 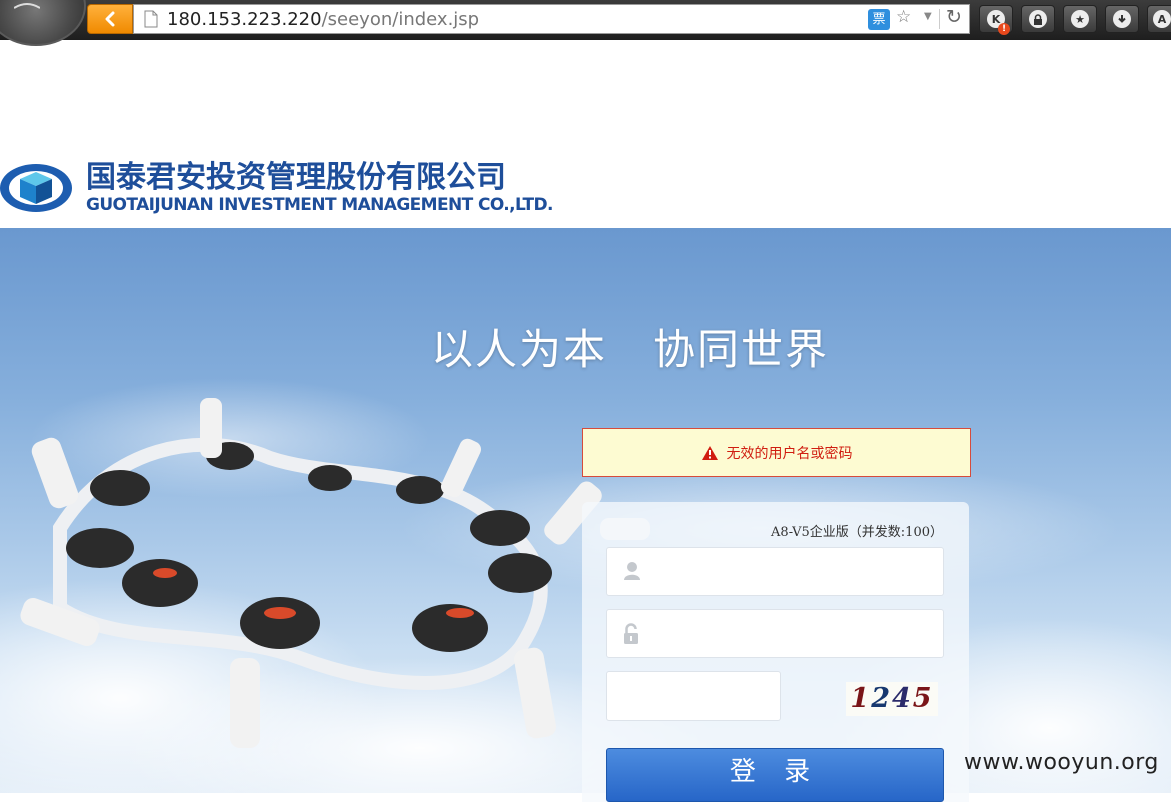 I want to click on hero-slogan: 以人为本 协同世界, so click(x=630, y=349).